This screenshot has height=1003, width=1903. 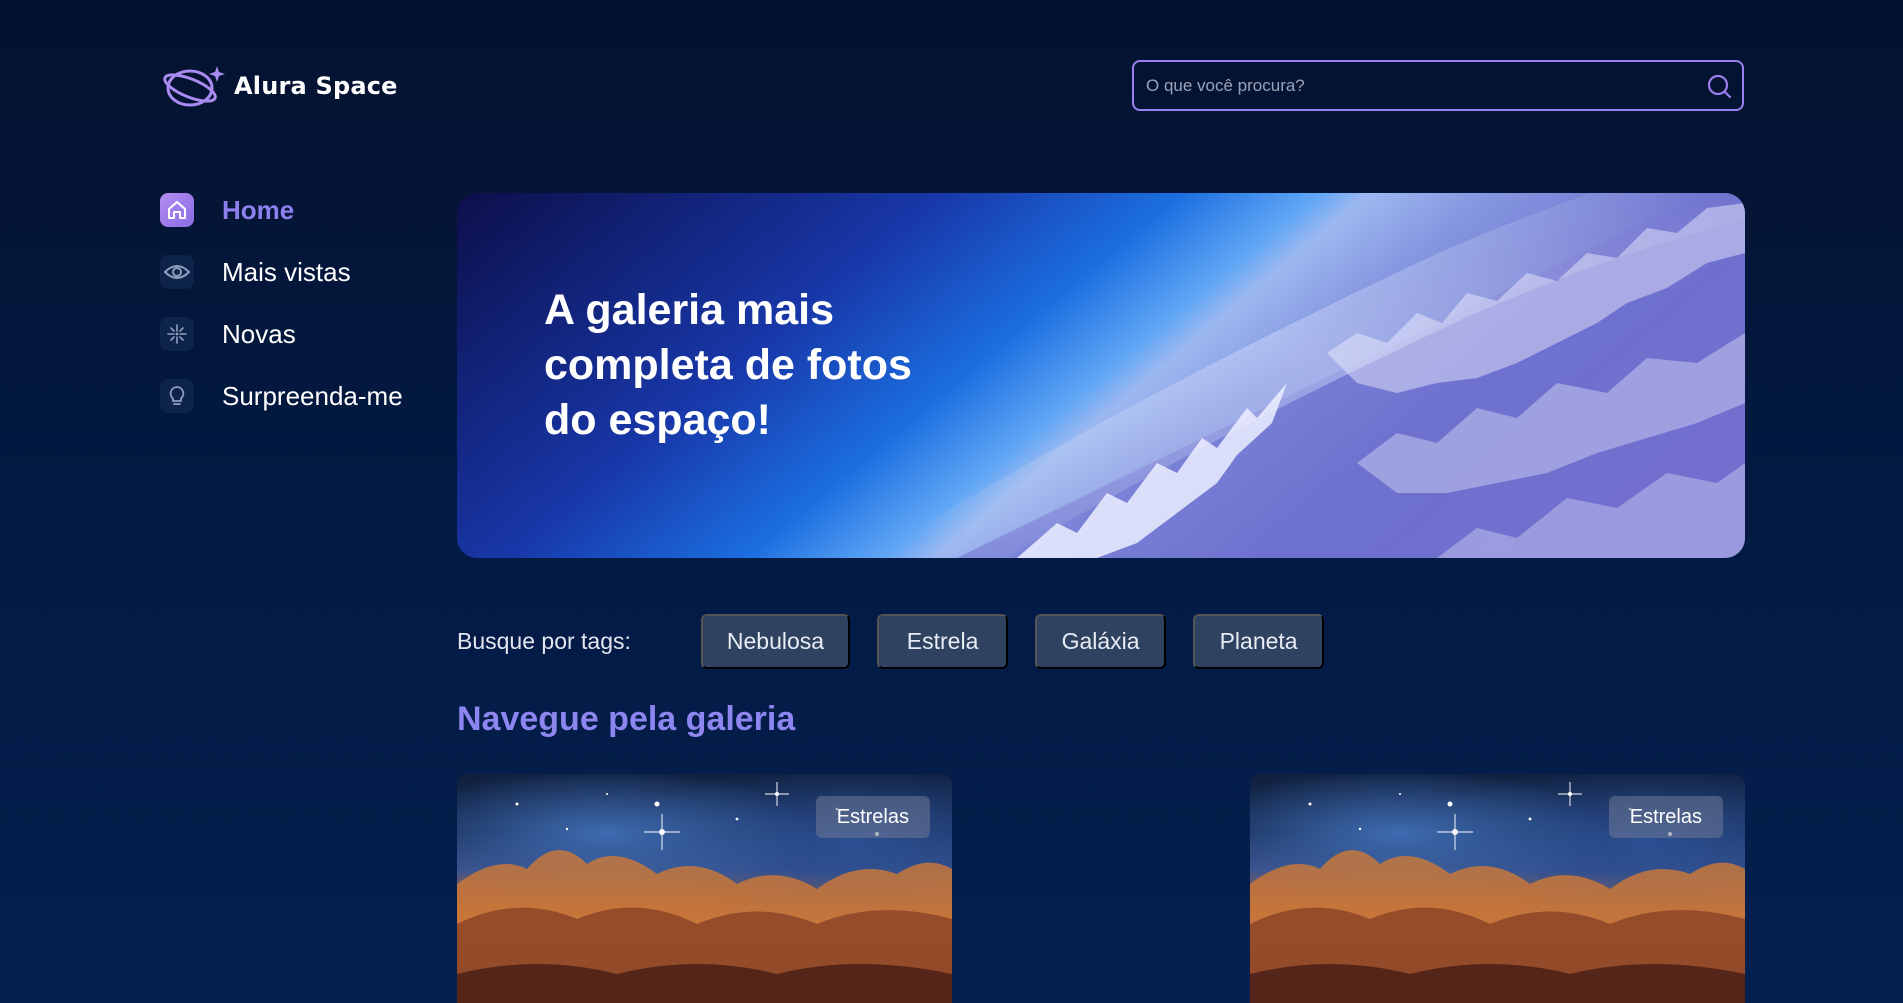 I want to click on tag-galaxia: Galáxia, so click(x=1101, y=641).